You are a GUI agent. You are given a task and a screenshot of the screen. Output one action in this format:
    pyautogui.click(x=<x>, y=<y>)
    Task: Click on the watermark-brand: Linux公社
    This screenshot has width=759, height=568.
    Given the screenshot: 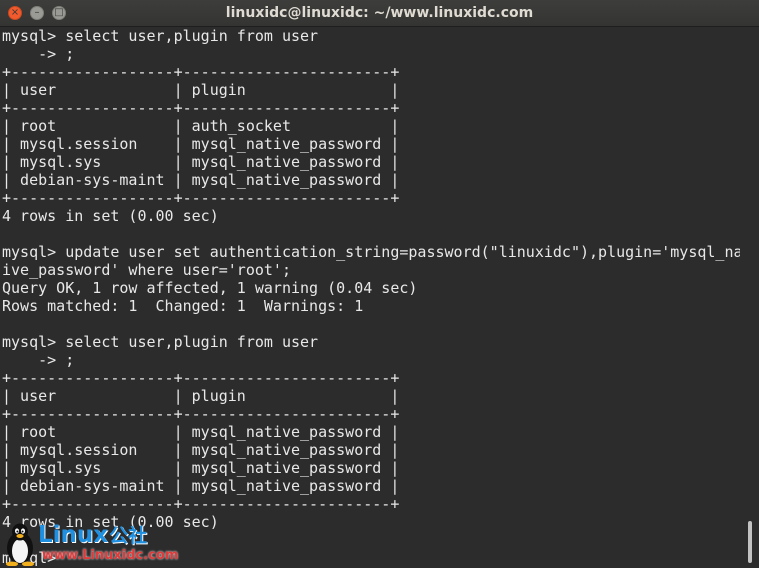 What is the action you would take?
    pyautogui.click(x=92, y=535)
    